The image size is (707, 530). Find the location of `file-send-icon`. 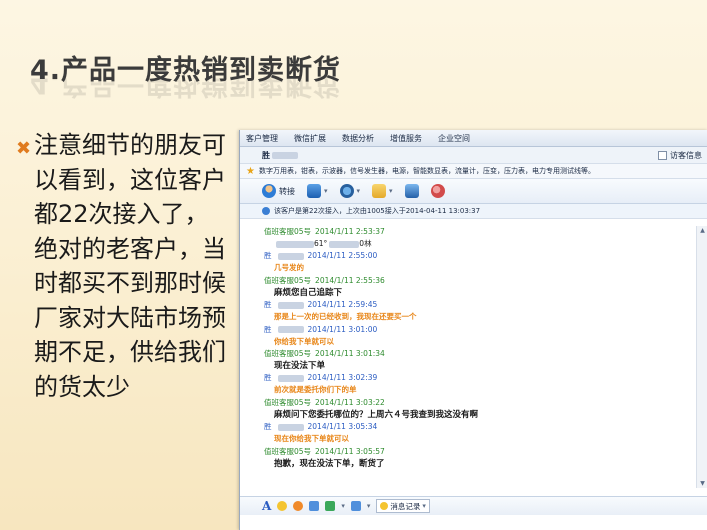

file-send-icon is located at coordinates (355, 506).